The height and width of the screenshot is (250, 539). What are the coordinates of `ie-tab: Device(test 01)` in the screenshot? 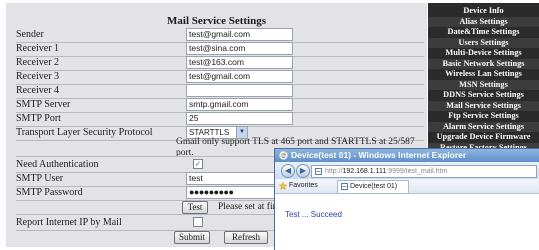 It's located at (373, 187).